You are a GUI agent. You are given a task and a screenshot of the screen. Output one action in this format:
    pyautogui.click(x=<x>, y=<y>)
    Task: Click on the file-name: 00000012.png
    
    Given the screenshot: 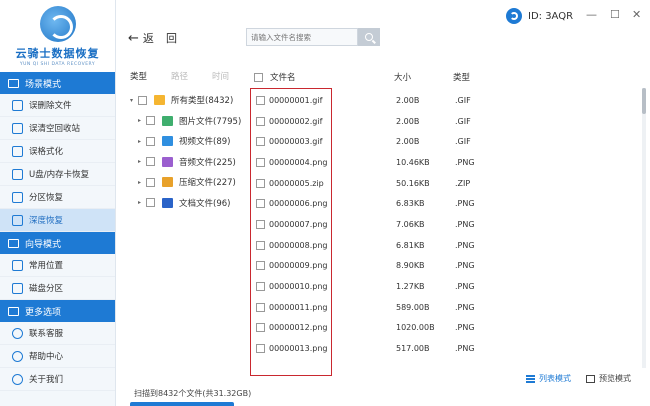 What is the action you would take?
    pyautogui.click(x=298, y=328)
    